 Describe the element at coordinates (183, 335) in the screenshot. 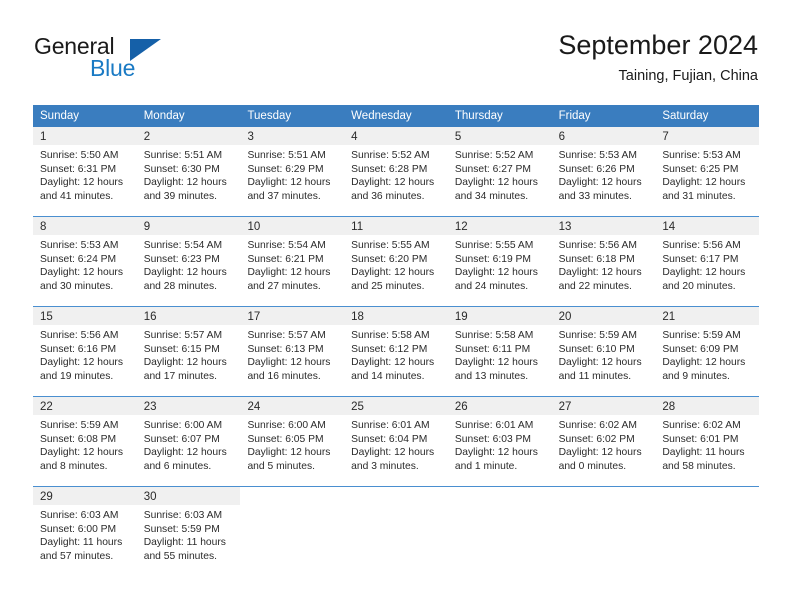

I see `sunrise-text: Sunrise: 5:57 AM` at that location.